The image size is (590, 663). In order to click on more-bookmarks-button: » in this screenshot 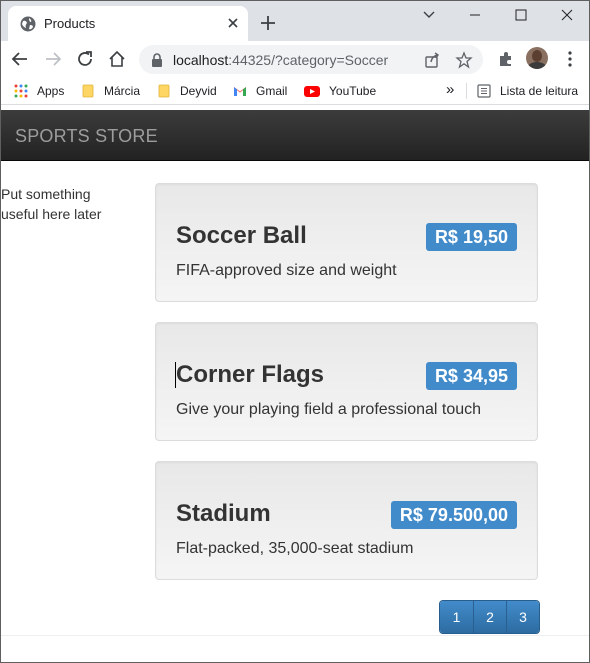, I will do `click(450, 89)`.